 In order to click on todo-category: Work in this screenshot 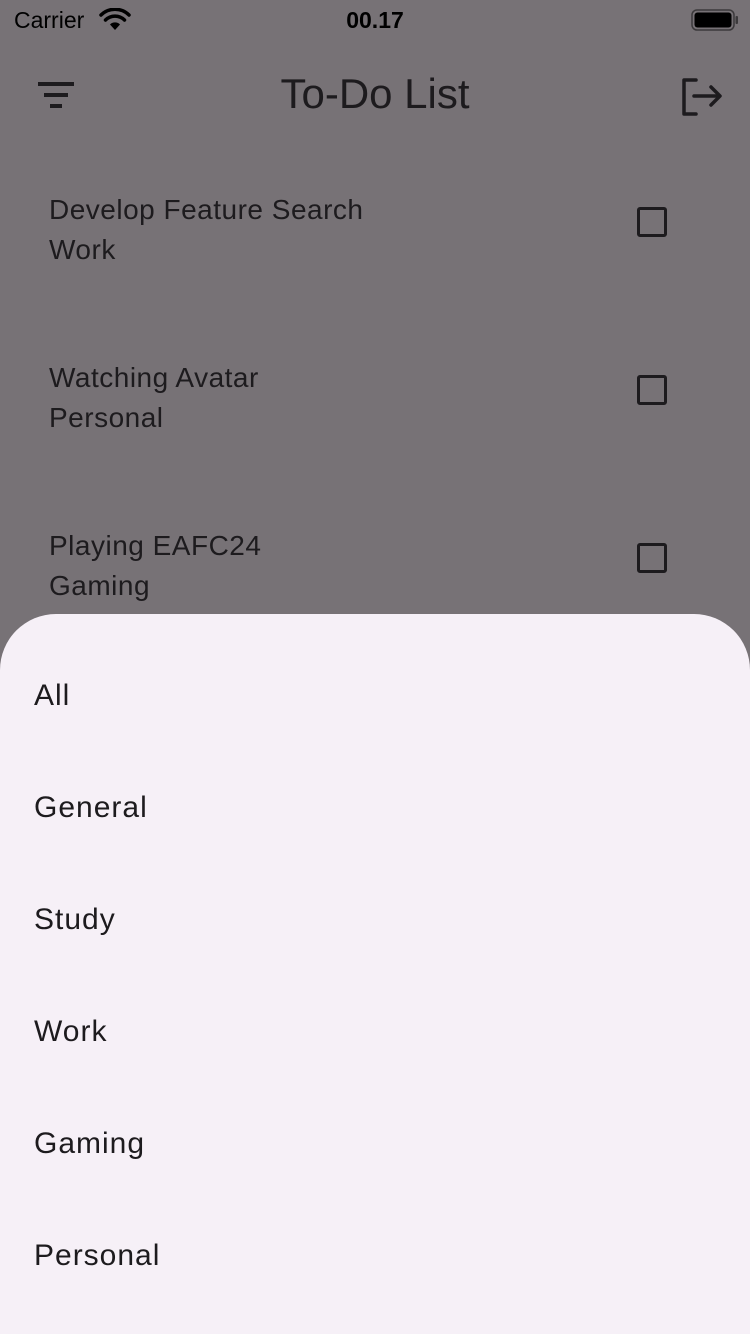, I will do `click(82, 249)`.